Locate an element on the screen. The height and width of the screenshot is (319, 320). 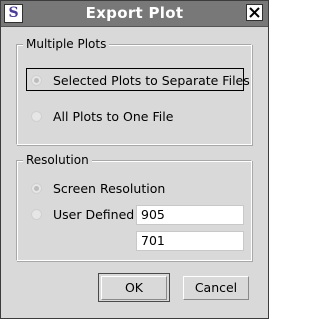
radio-all-plots-one-file: All Plots to One File is located at coordinates (102, 116).